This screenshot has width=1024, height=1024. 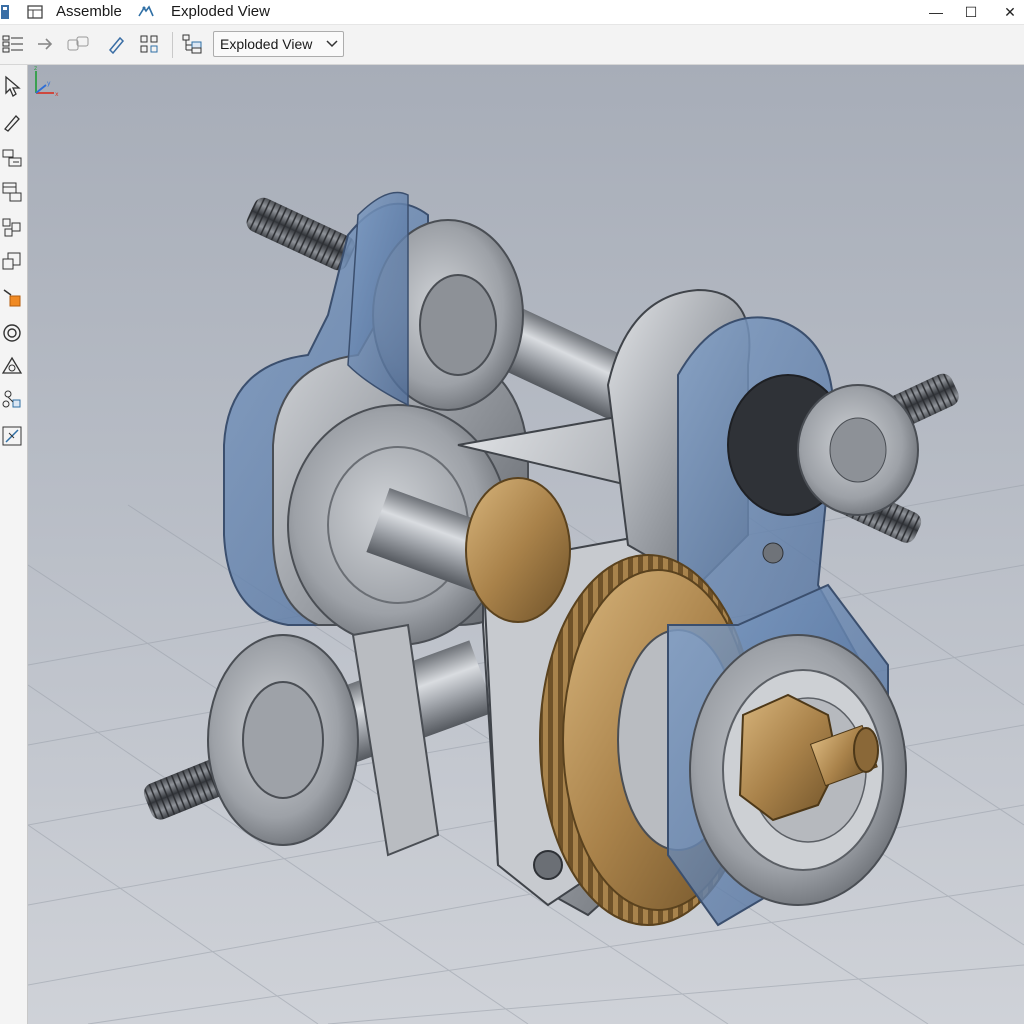 I want to click on triangle-icon, so click(x=12, y=366).